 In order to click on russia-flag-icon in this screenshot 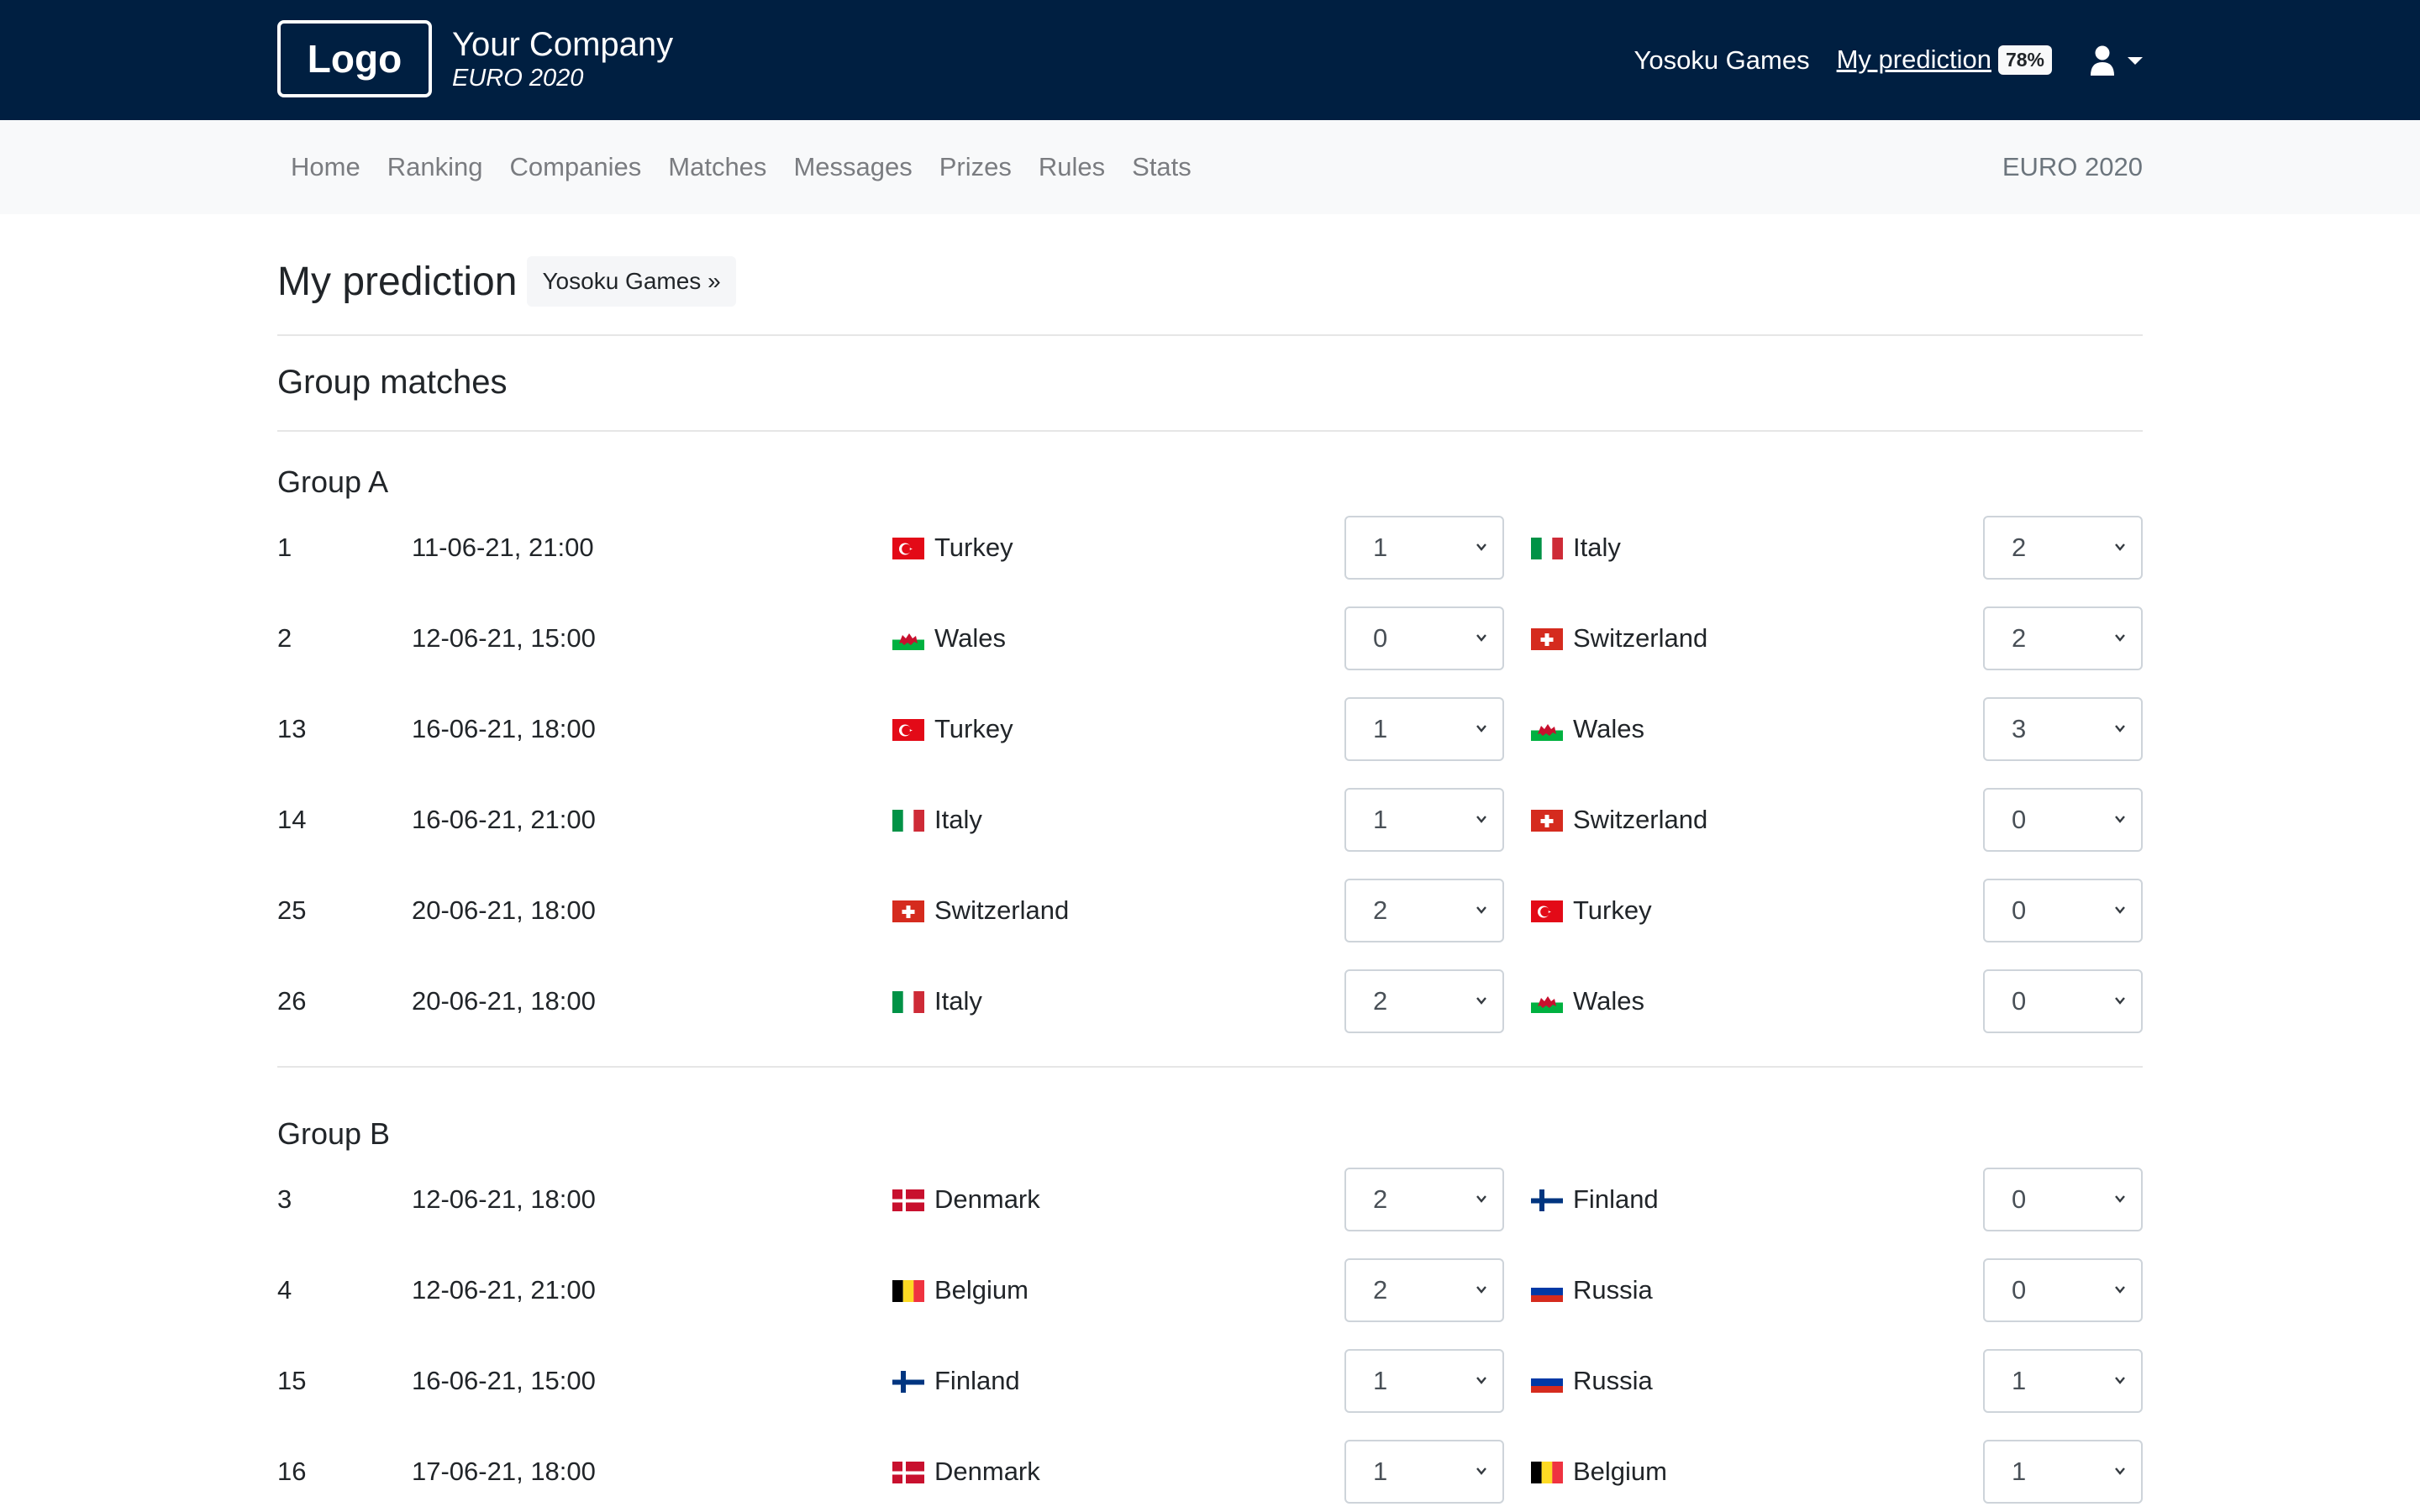, I will do `click(1547, 1381)`.